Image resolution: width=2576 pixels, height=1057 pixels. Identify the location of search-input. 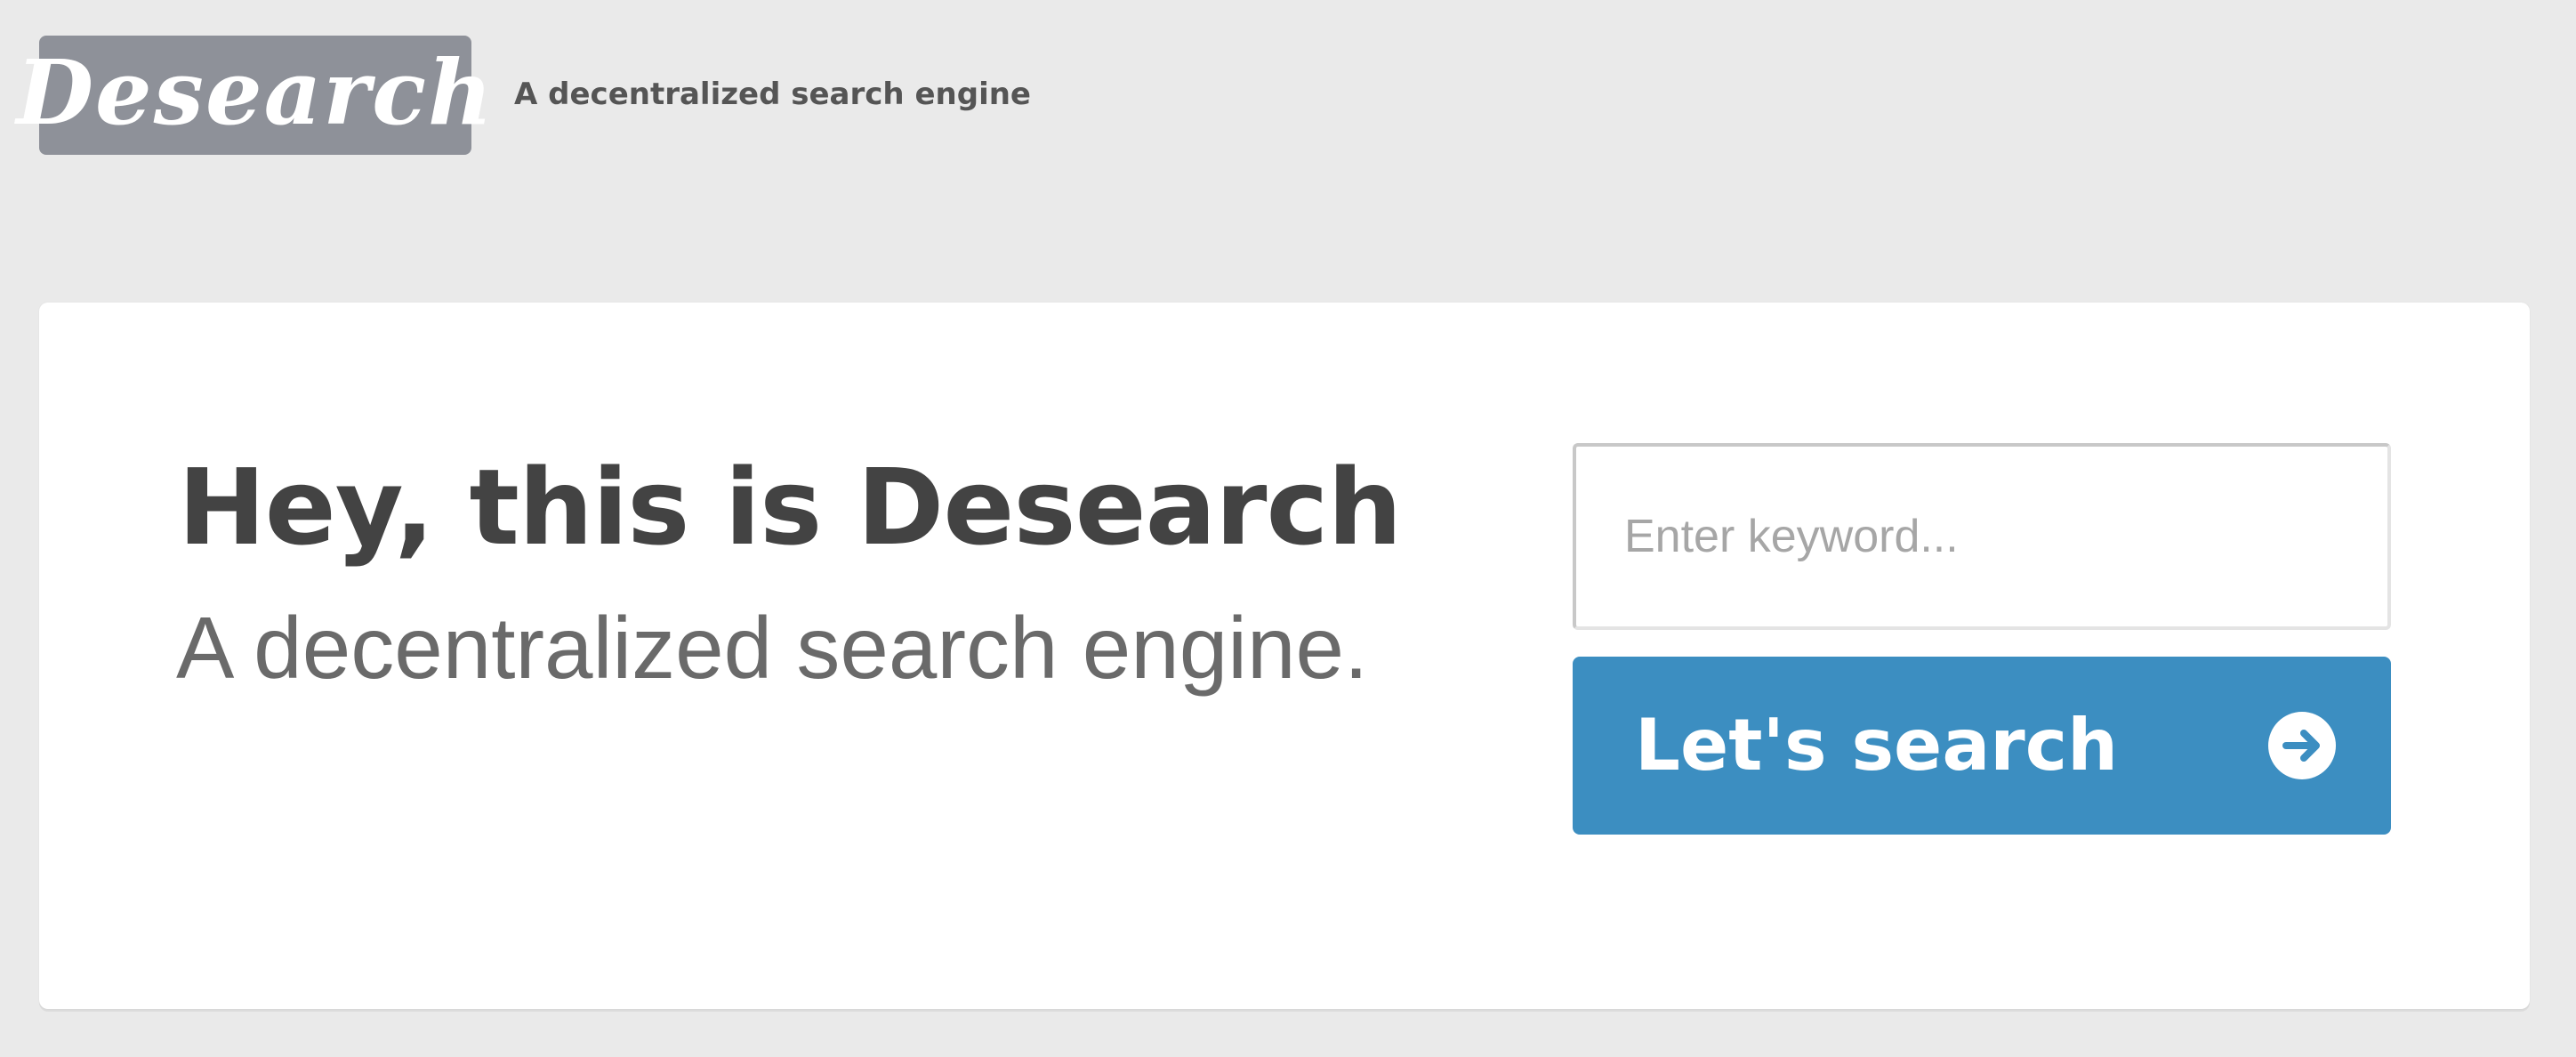
(1982, 536).